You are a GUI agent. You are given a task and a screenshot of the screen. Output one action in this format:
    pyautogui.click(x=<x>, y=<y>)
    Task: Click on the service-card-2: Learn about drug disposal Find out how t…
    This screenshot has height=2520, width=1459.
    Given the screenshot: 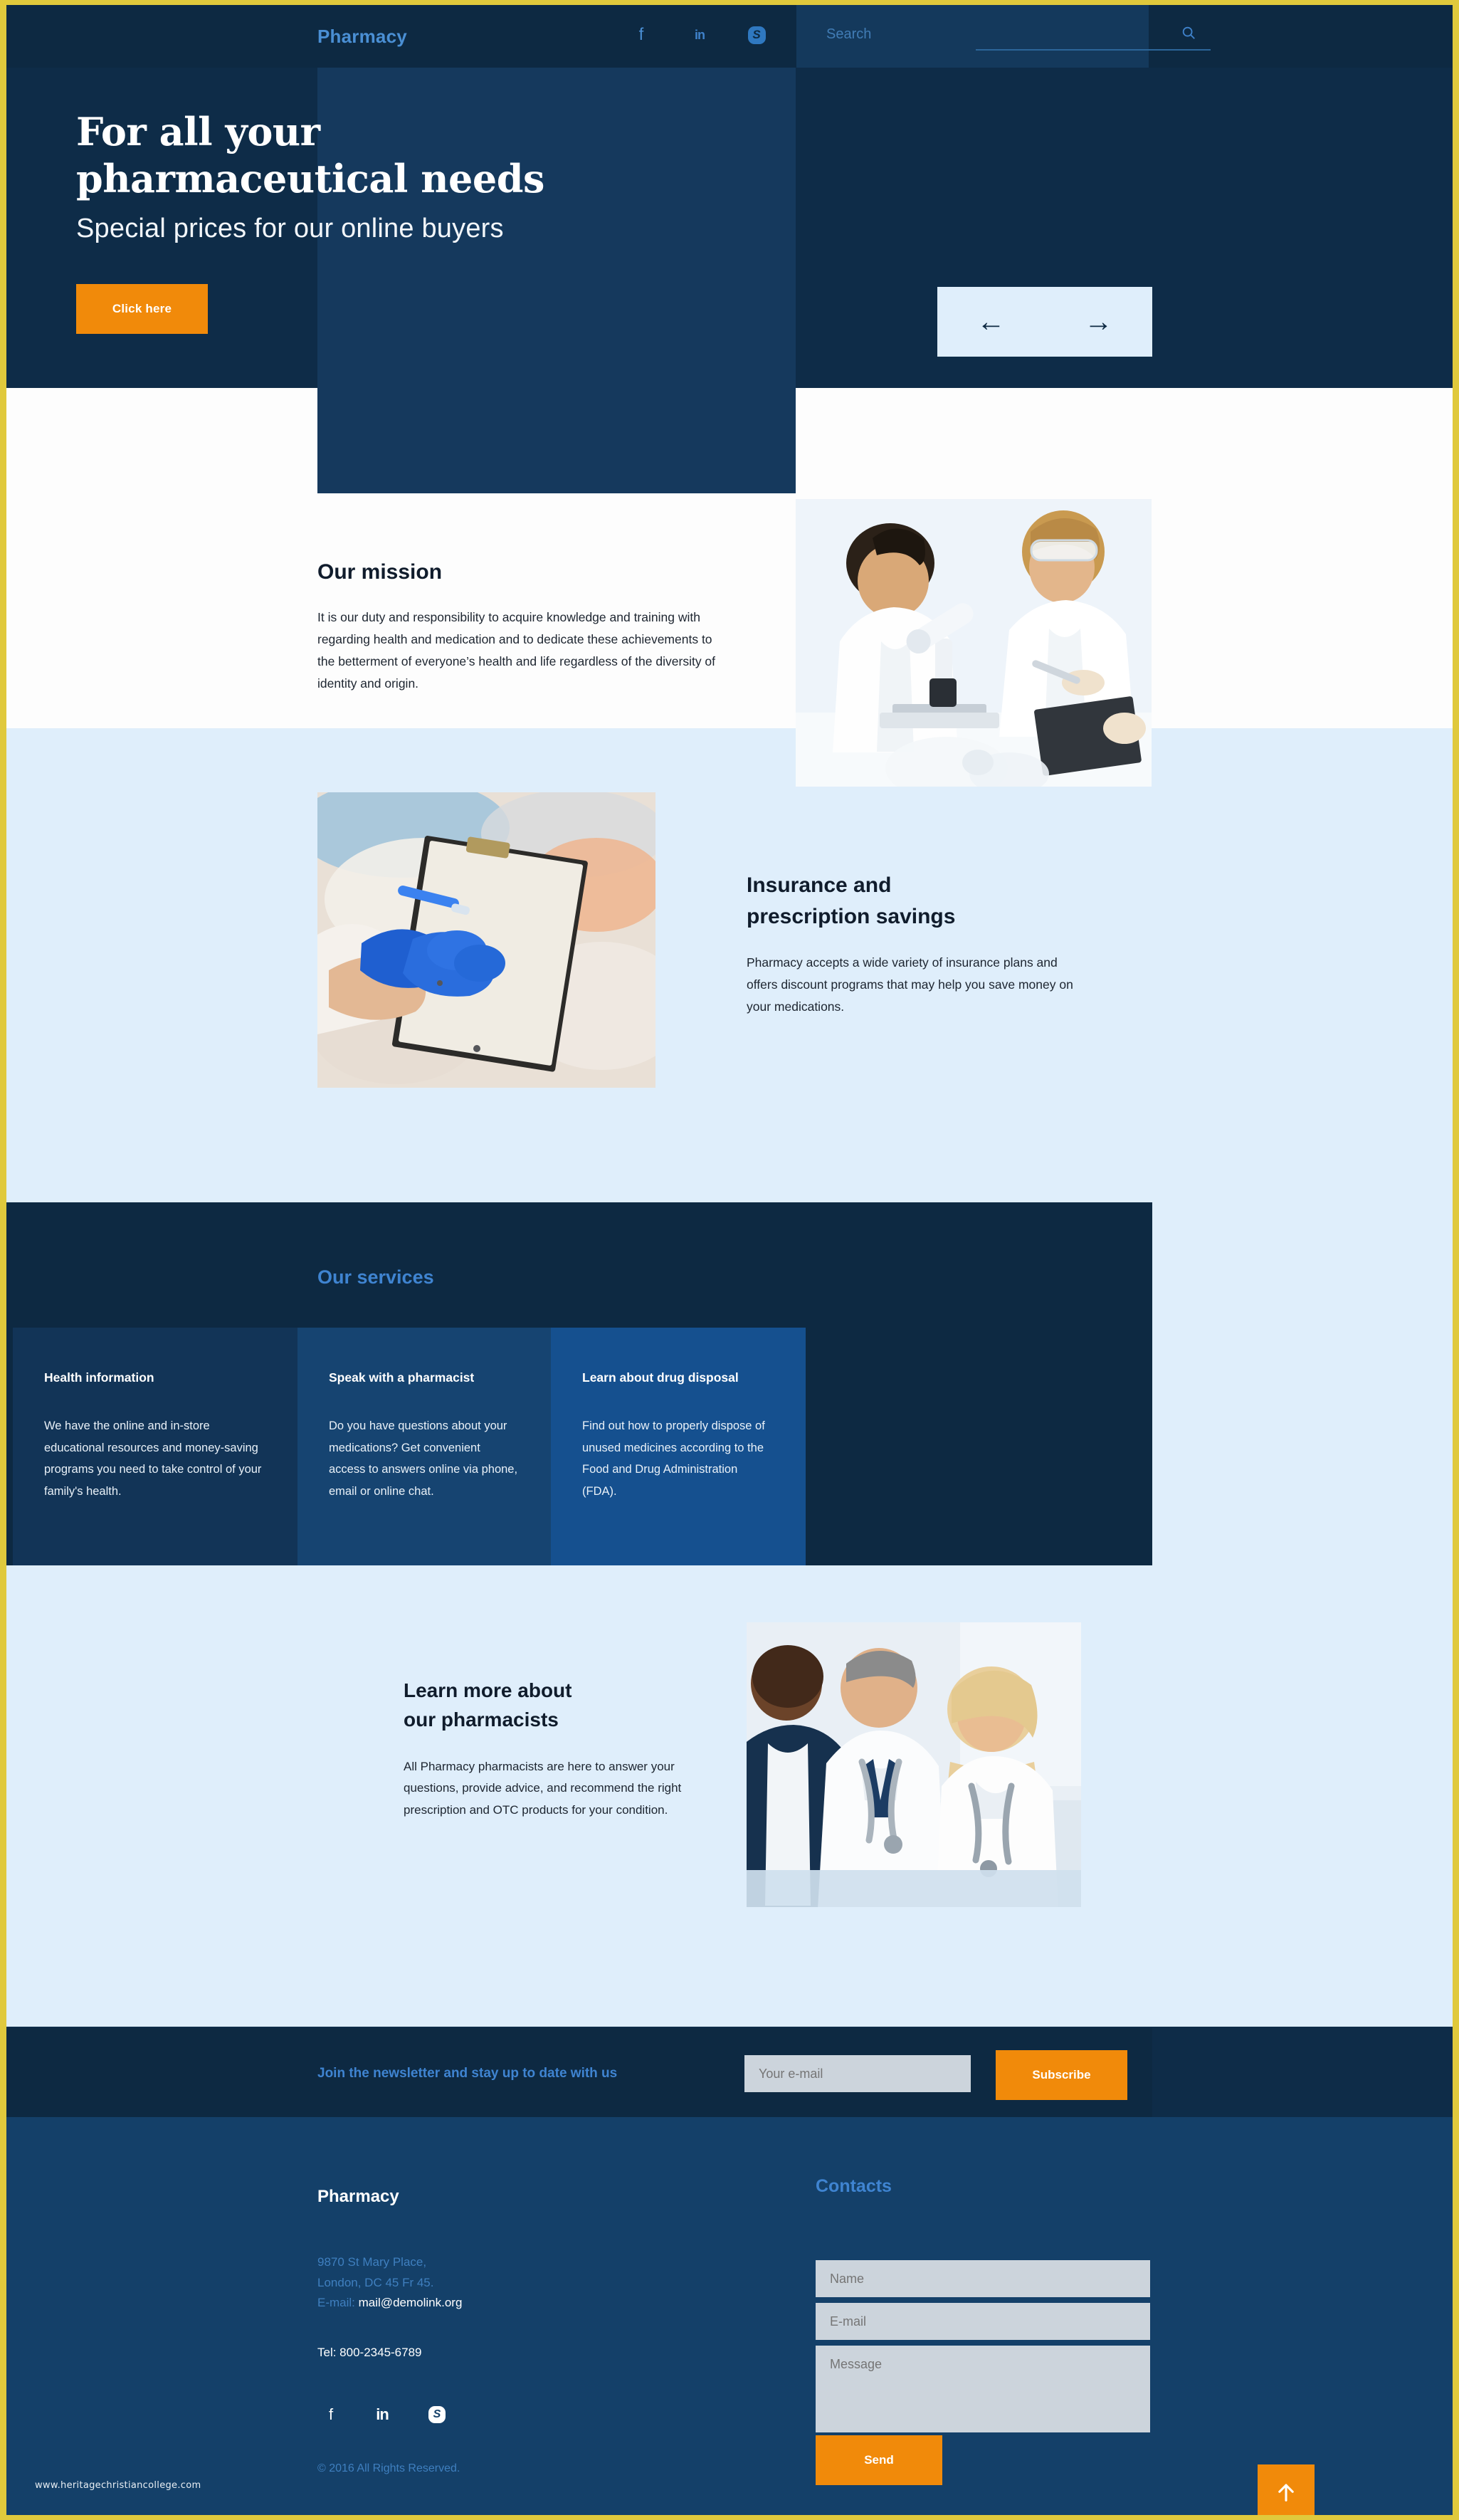 What is the action you would take?
    pyautogui.click(x=678, y=1446)
    